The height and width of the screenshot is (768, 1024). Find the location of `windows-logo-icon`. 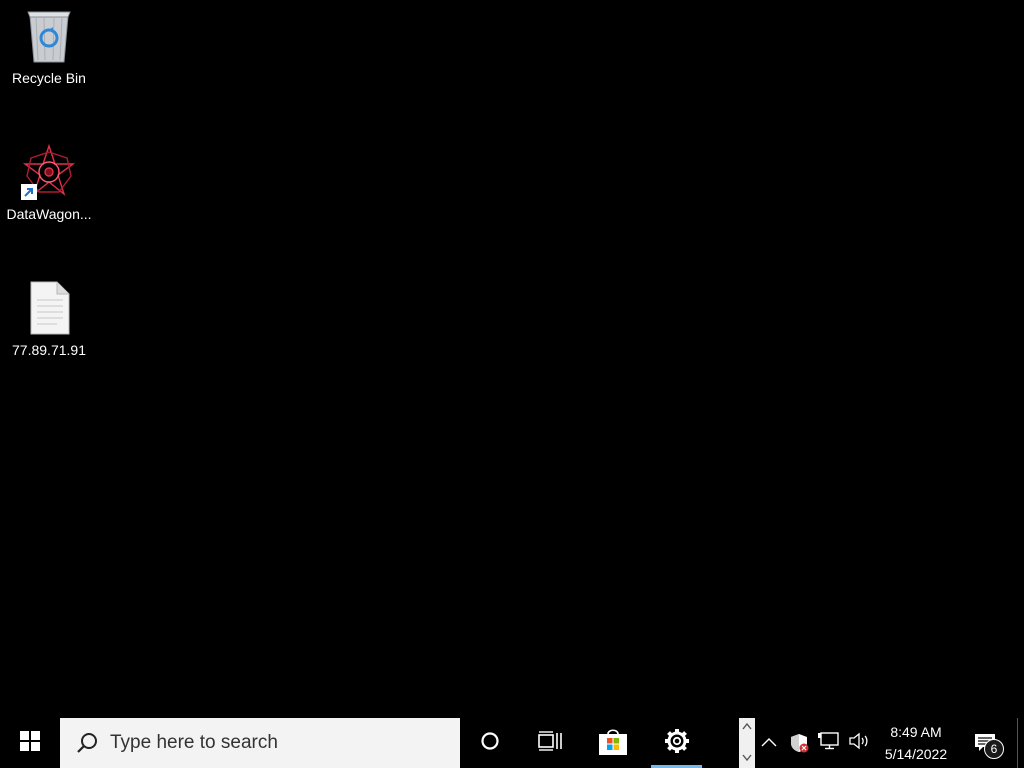

windows-logo-icon is located at coordinates (30, 743).